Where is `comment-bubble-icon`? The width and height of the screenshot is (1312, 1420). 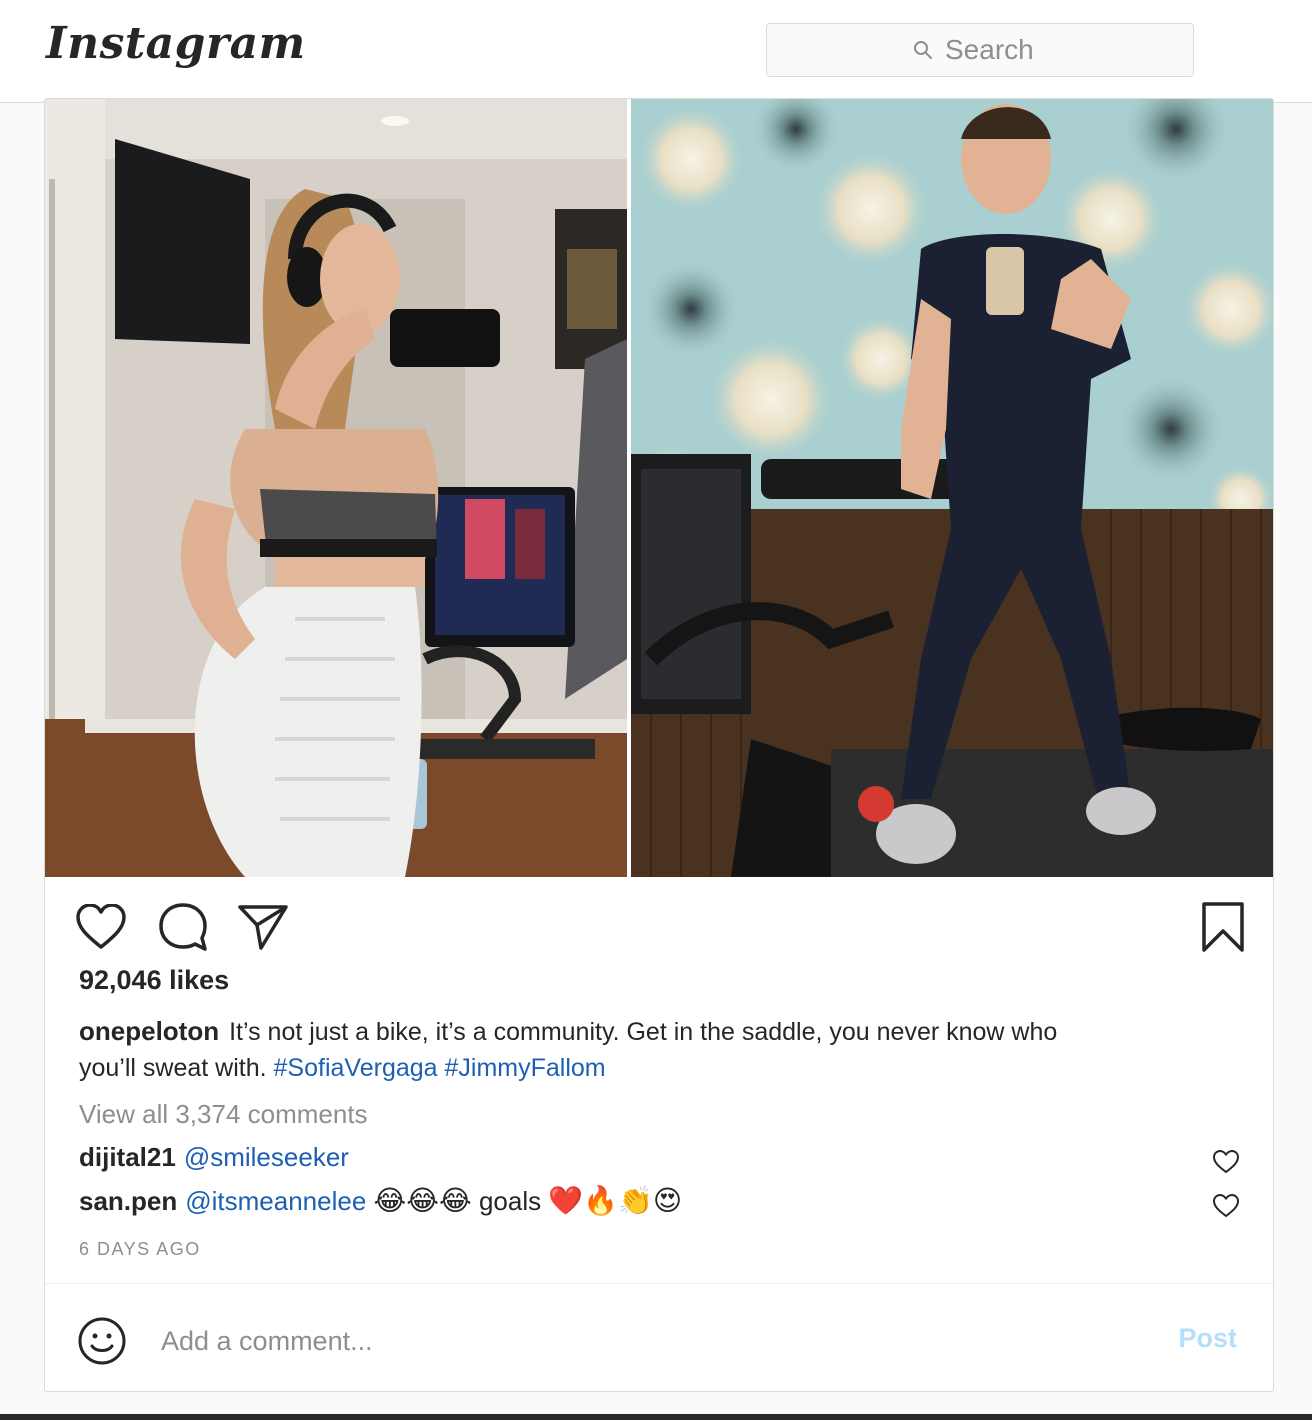
comment-bubble-icon is located at coordinates (183, 927).